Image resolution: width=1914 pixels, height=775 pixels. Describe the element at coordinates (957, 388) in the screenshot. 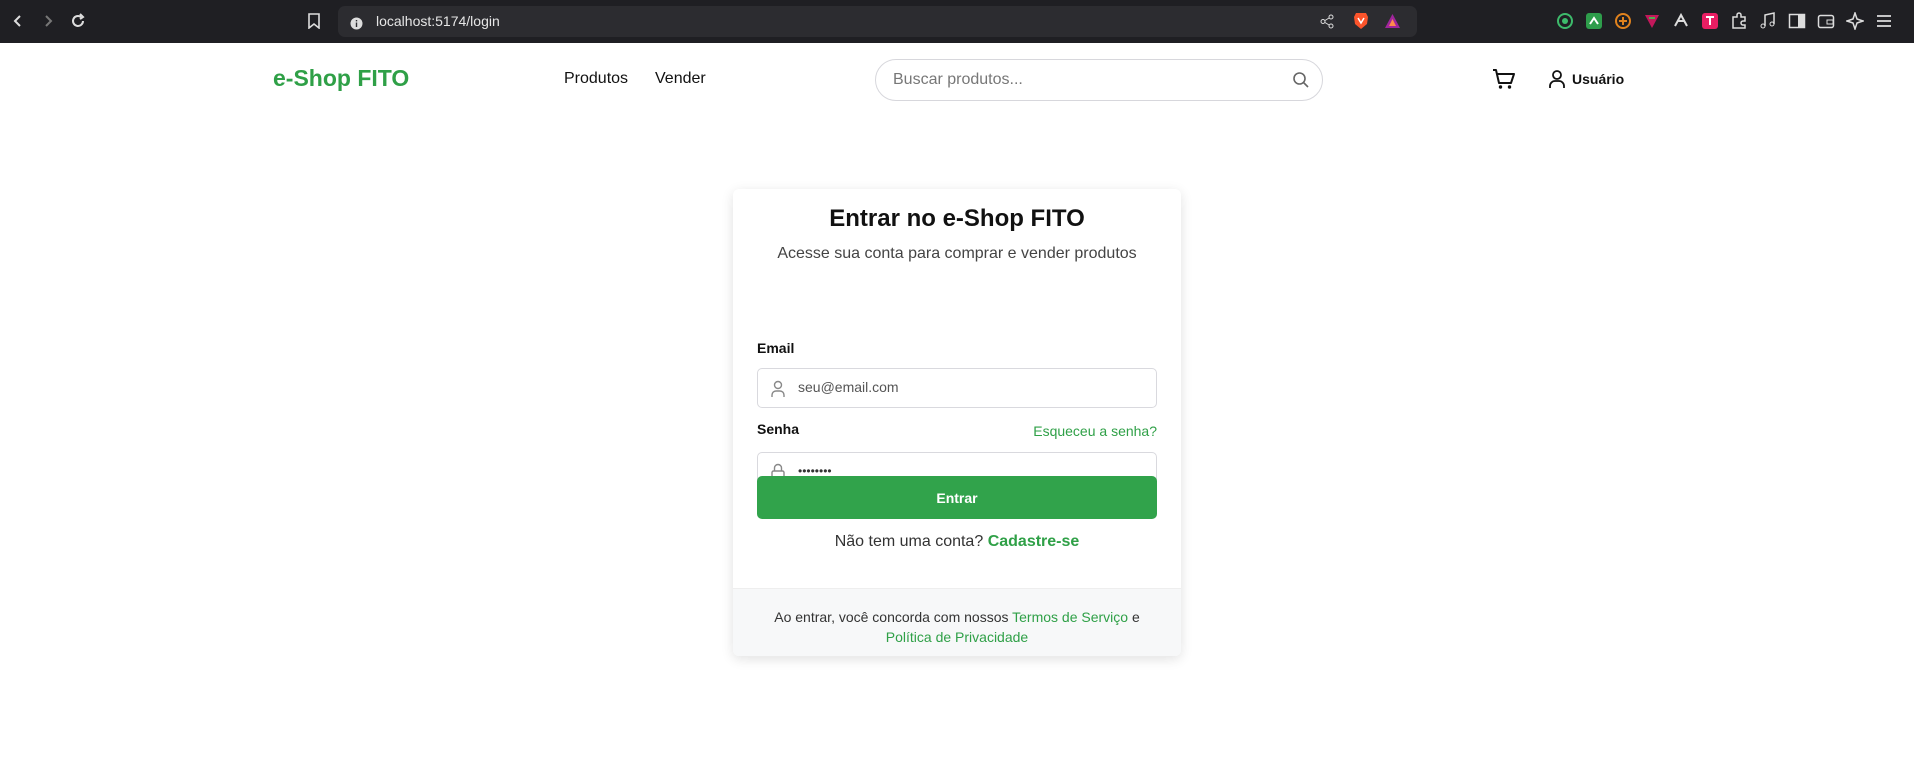

I see `email-field: seu@email.com` at that location.